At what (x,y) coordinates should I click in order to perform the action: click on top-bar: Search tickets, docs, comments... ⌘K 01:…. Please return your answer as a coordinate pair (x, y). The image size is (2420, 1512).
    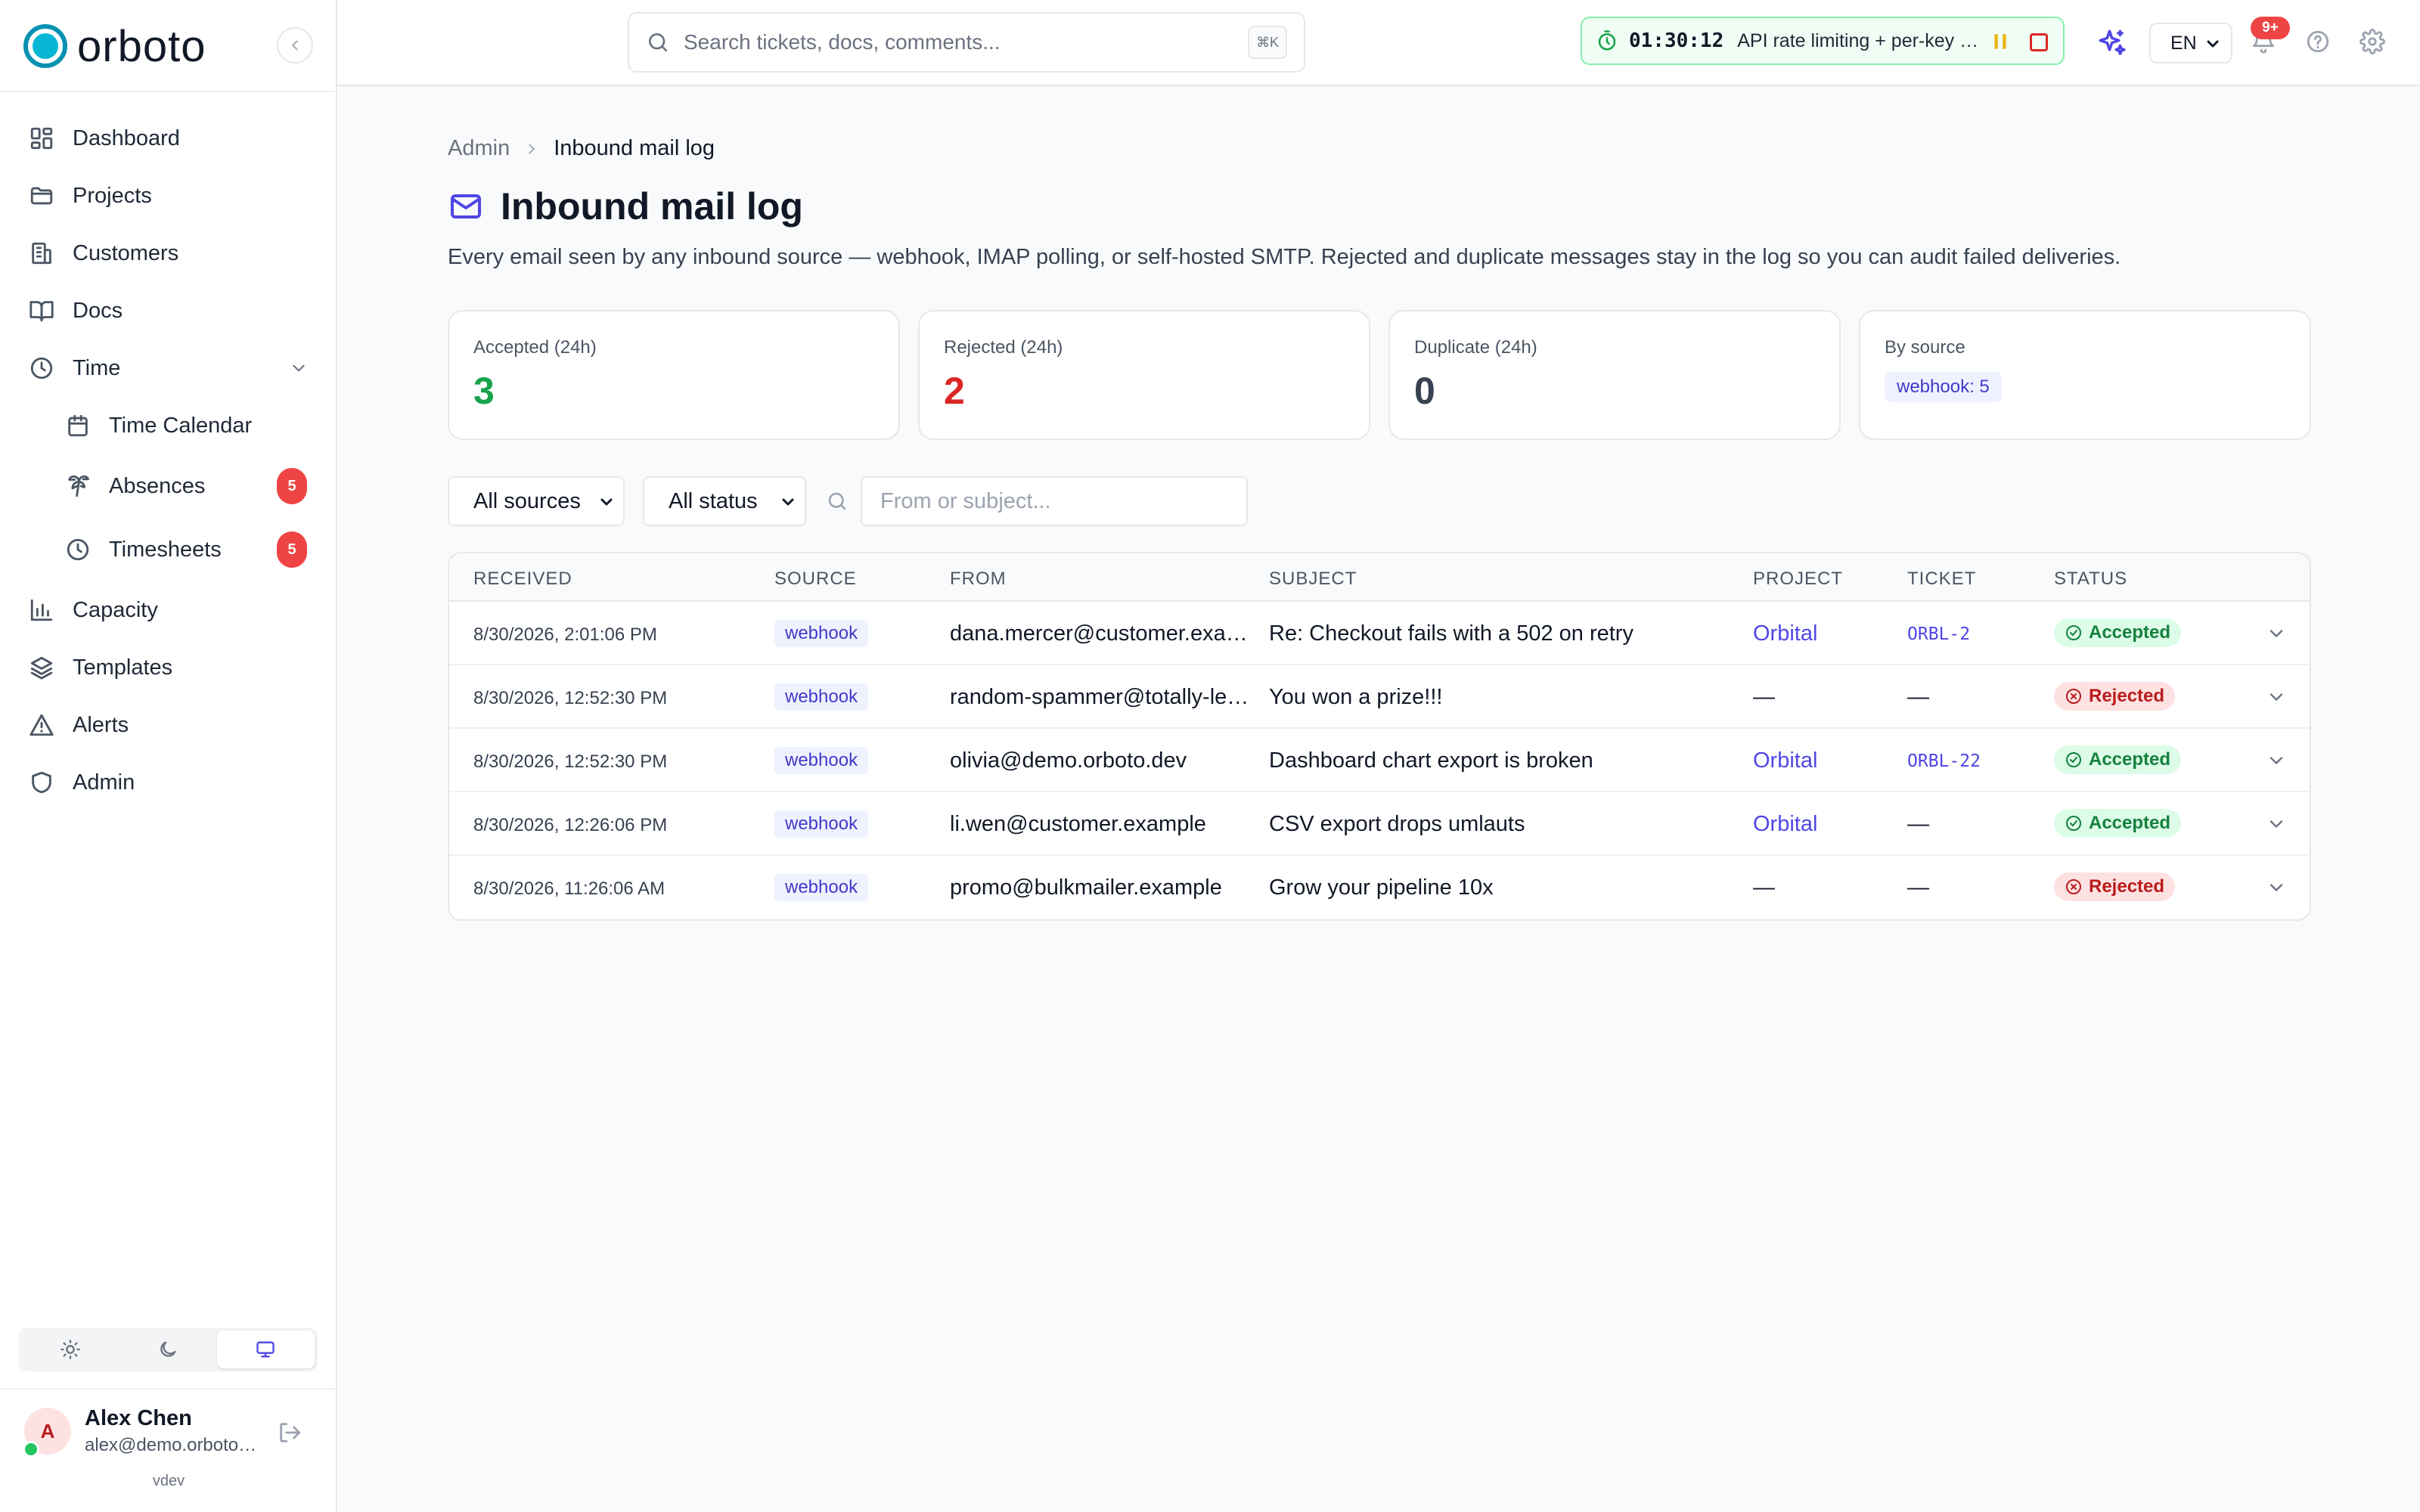
    Looking at the image, I should click on (1378, 43).